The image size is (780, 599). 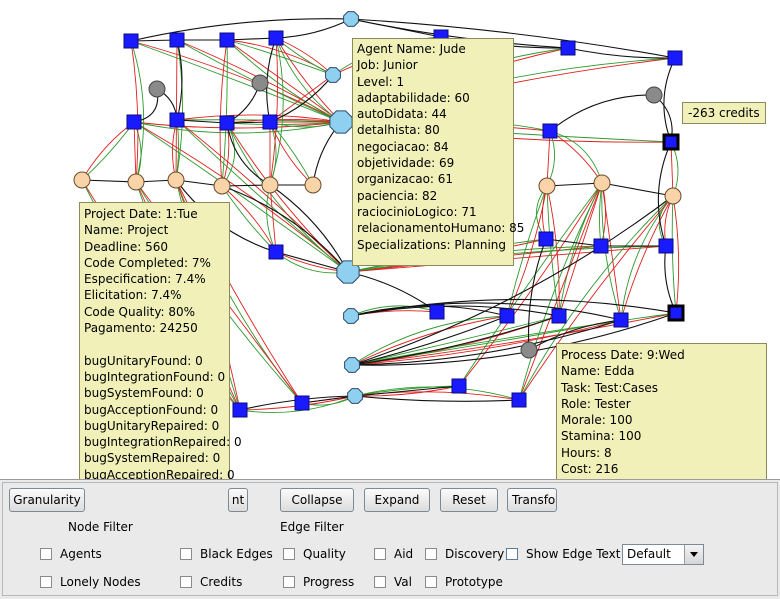 I want to click on quality-checkbox-box, so click(x=289, y=554).